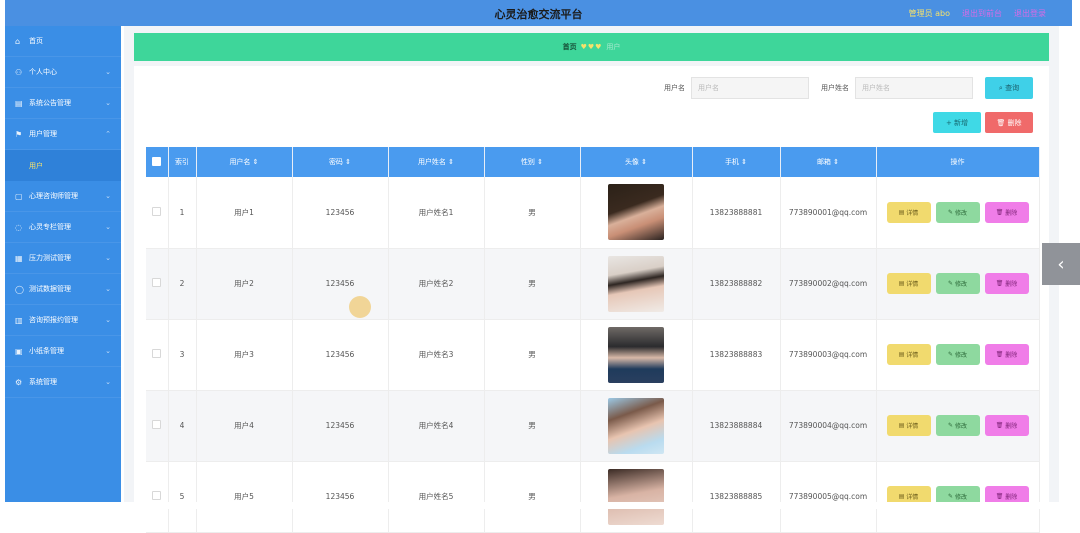 The width and height of the screenshot is (1080, 533). Describe the element at coordinates (1009, 88) in the screenshot. I see `query-button: ⌕ 查询` at that location.